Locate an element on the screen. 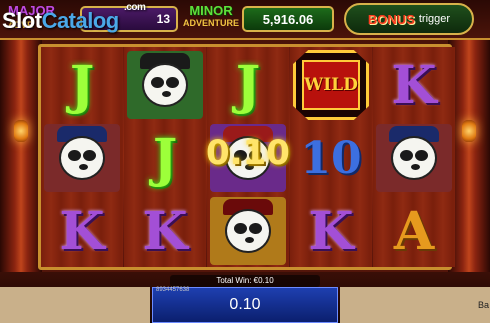  wild-symbol: WILD is located at coordinates (331, 85).